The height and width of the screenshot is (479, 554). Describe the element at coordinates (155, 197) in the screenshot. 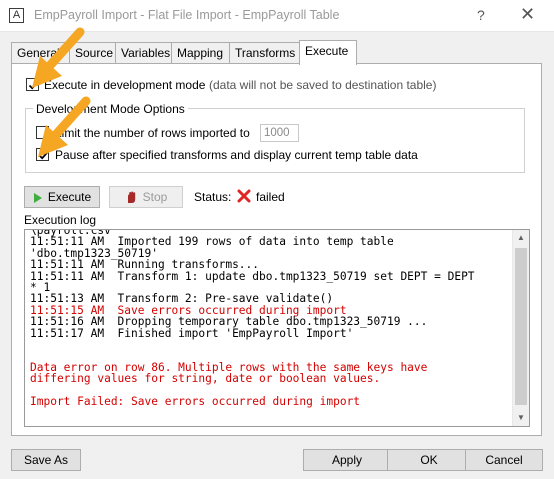

I see `stop-button-label: Stop` at that location.